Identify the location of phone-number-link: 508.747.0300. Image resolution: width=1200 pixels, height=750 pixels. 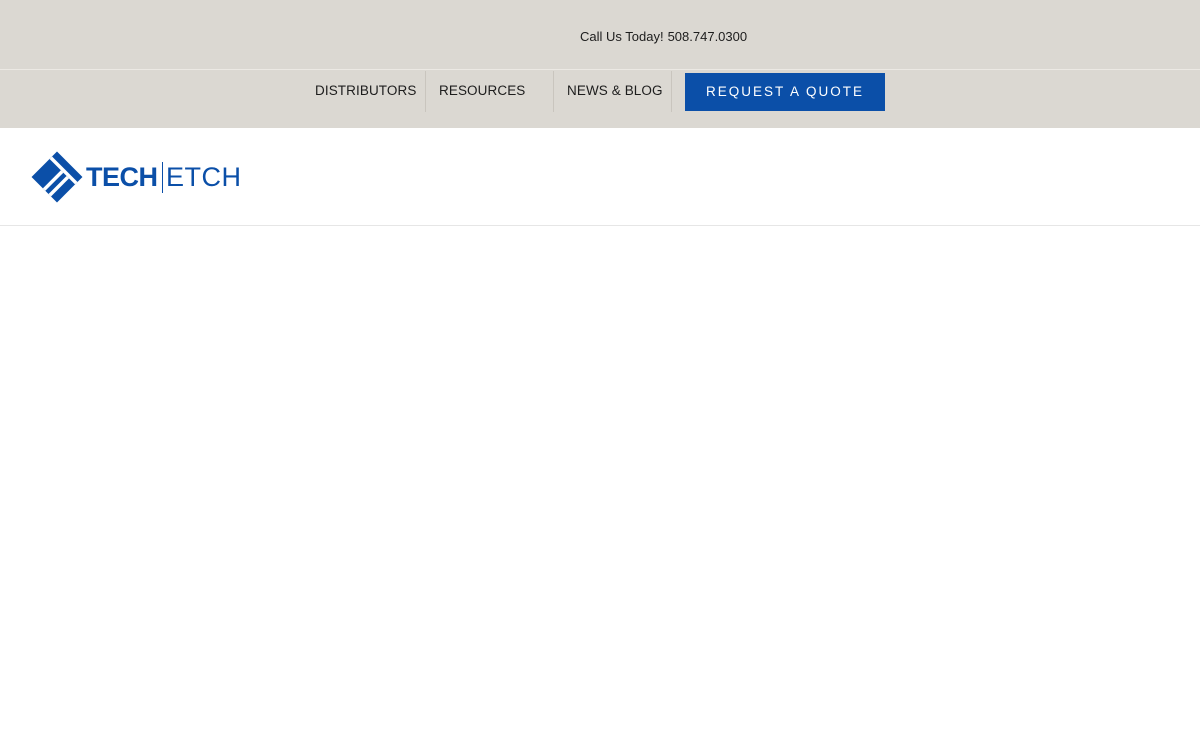
(708, 36).